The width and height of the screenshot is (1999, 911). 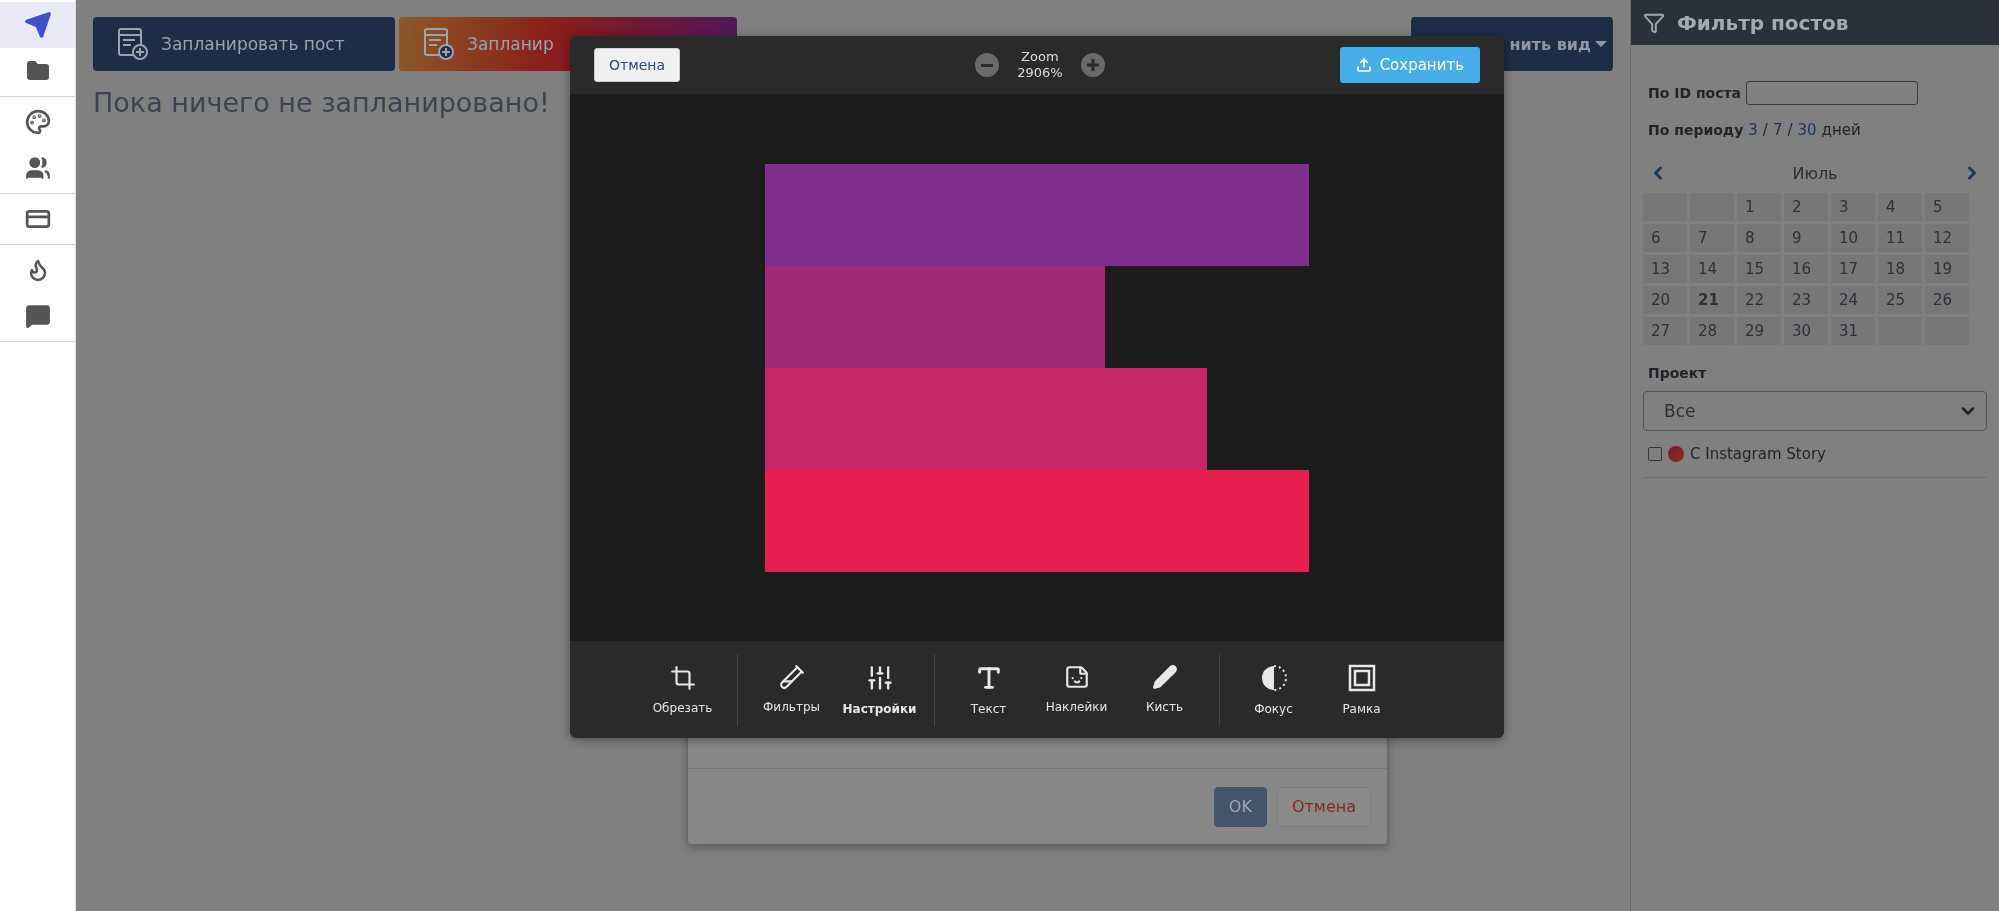 I want to click on period-link: 30, so click(x=1807, y=130).